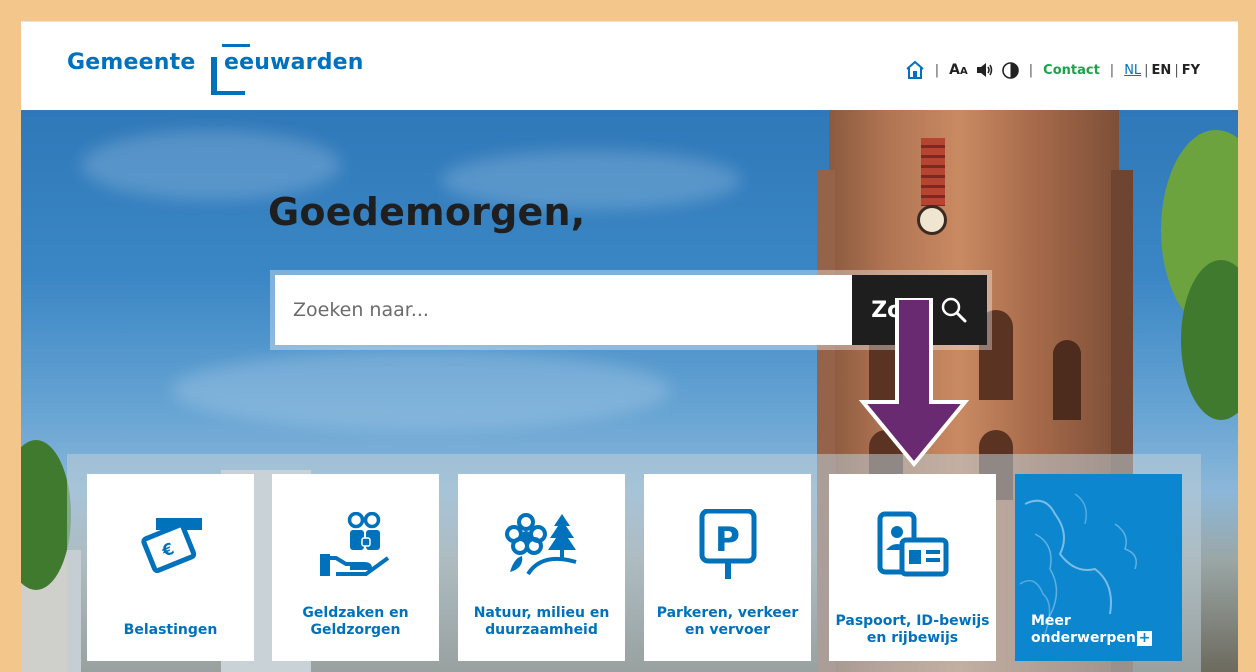 This screenshot has width=1256, height=672. Describe the element at coordinates (222, 69) in the screenshot. I see `site-logo: Gemeente eeuwarden` at that location.